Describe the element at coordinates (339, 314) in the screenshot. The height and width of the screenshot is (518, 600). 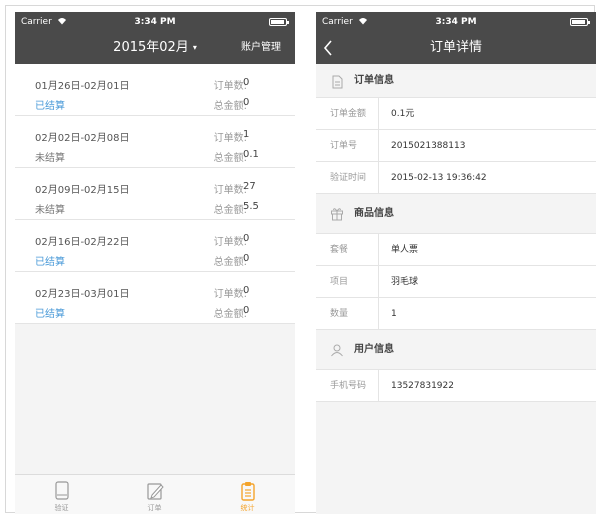
I see `row-label: 数量` at that location.